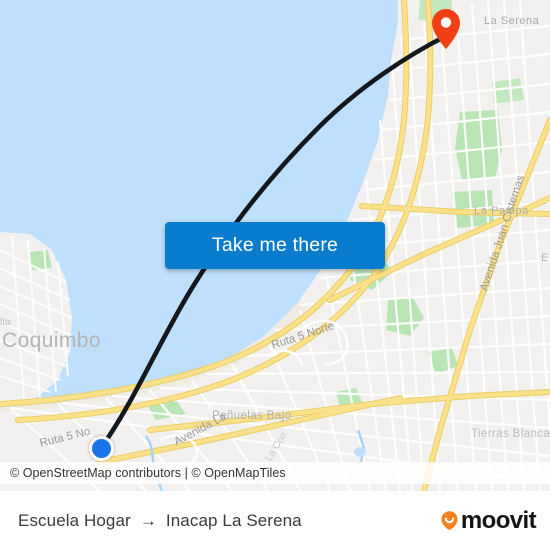 This screenshot has width=550, height=550. What do you see at coordinates (74, 520) in the screenshot?
I see `route-origin-label: Escuela Hogar` at bounding box center [74, 520].